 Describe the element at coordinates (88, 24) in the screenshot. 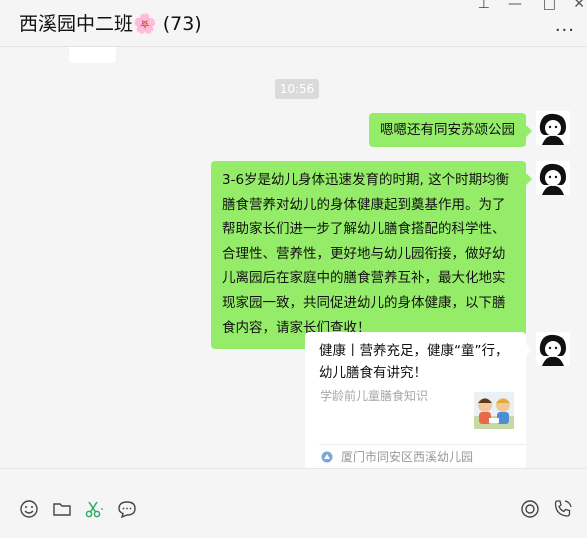

I see `group-name: 西溪园中二班🌸` at that location.